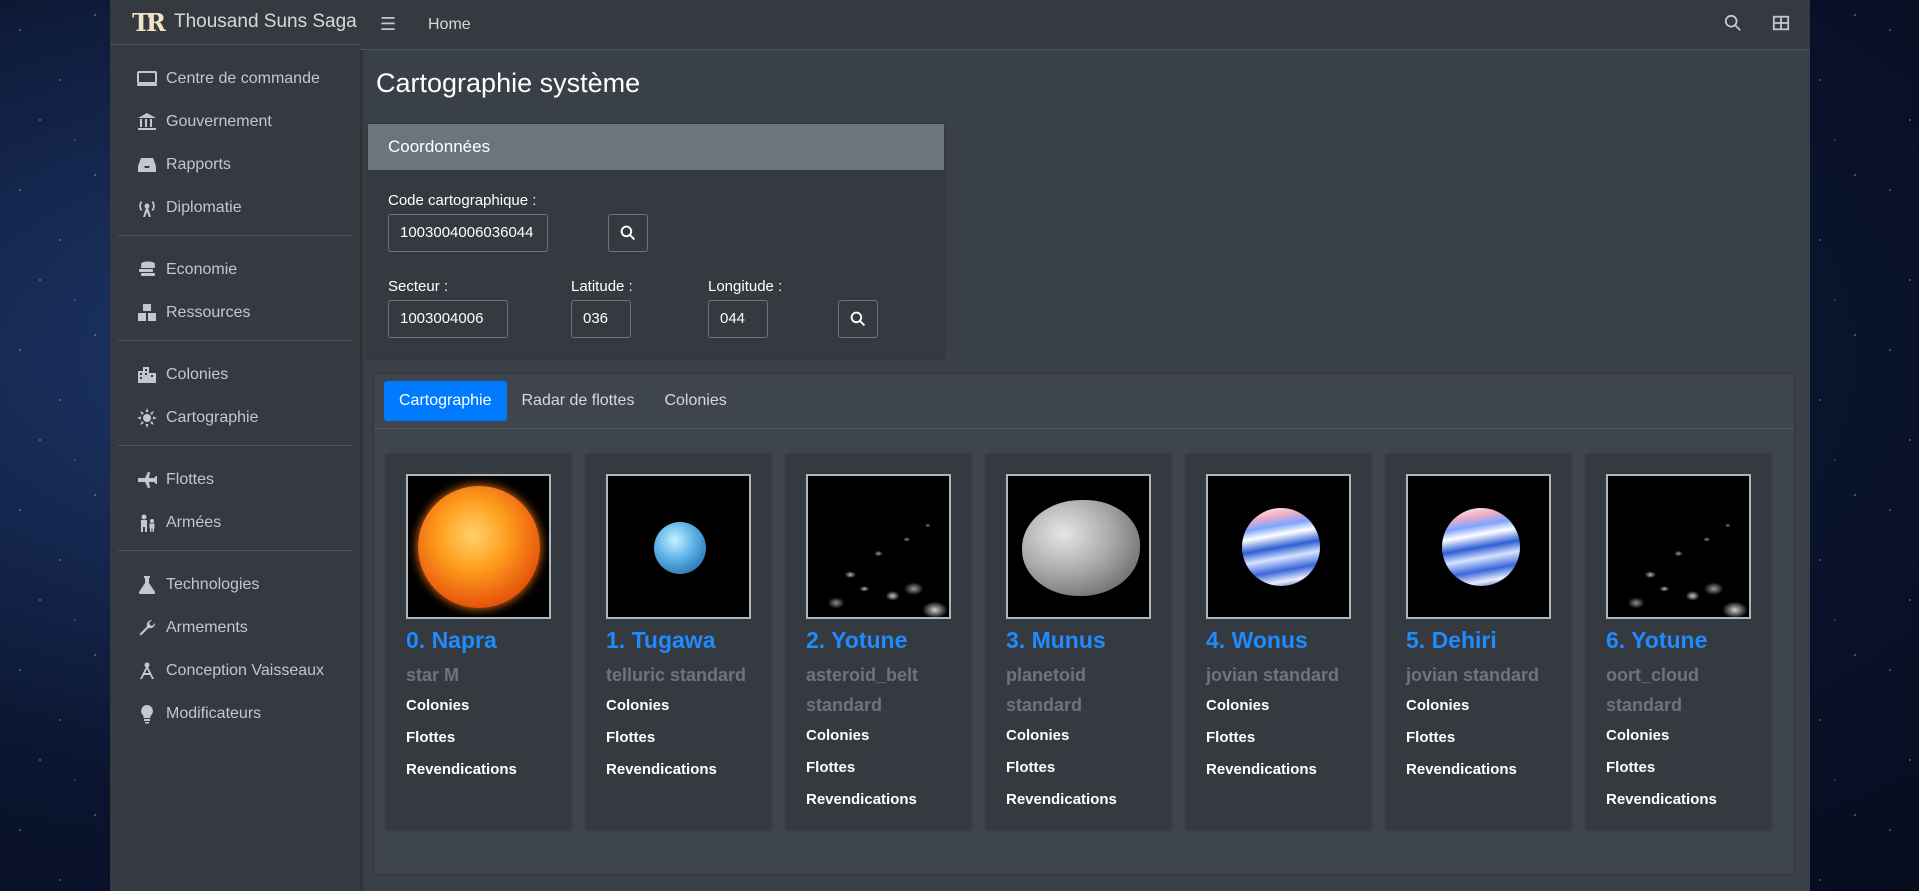 The height and width of the screenshot is (891, 1919). I want to click on sidebar-item-armees: Armées, so click(235, 522).